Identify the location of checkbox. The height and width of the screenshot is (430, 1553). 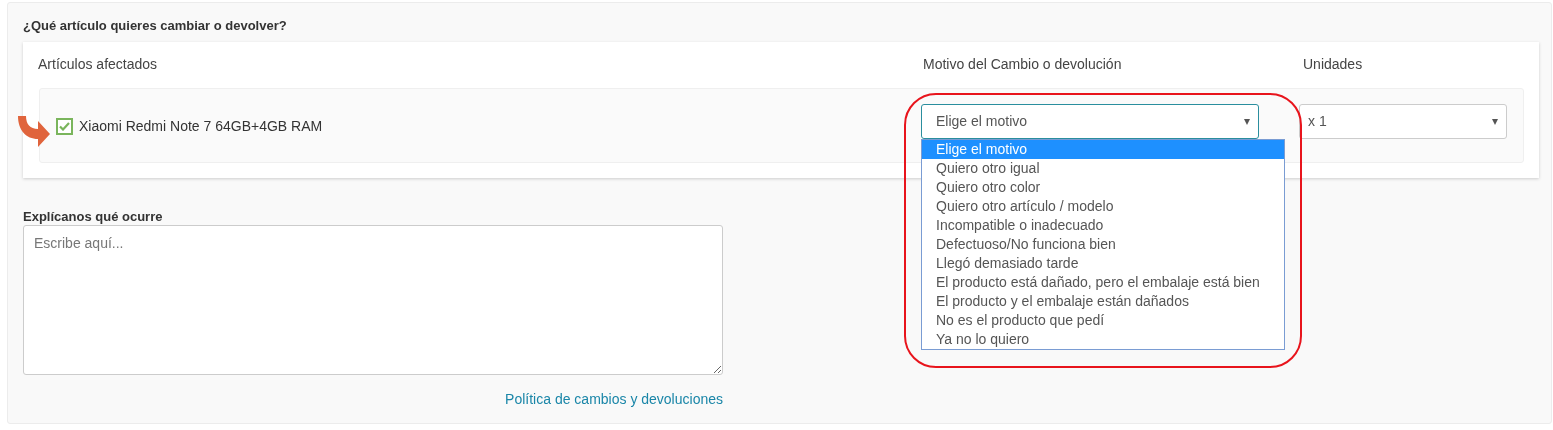
(64, 126).